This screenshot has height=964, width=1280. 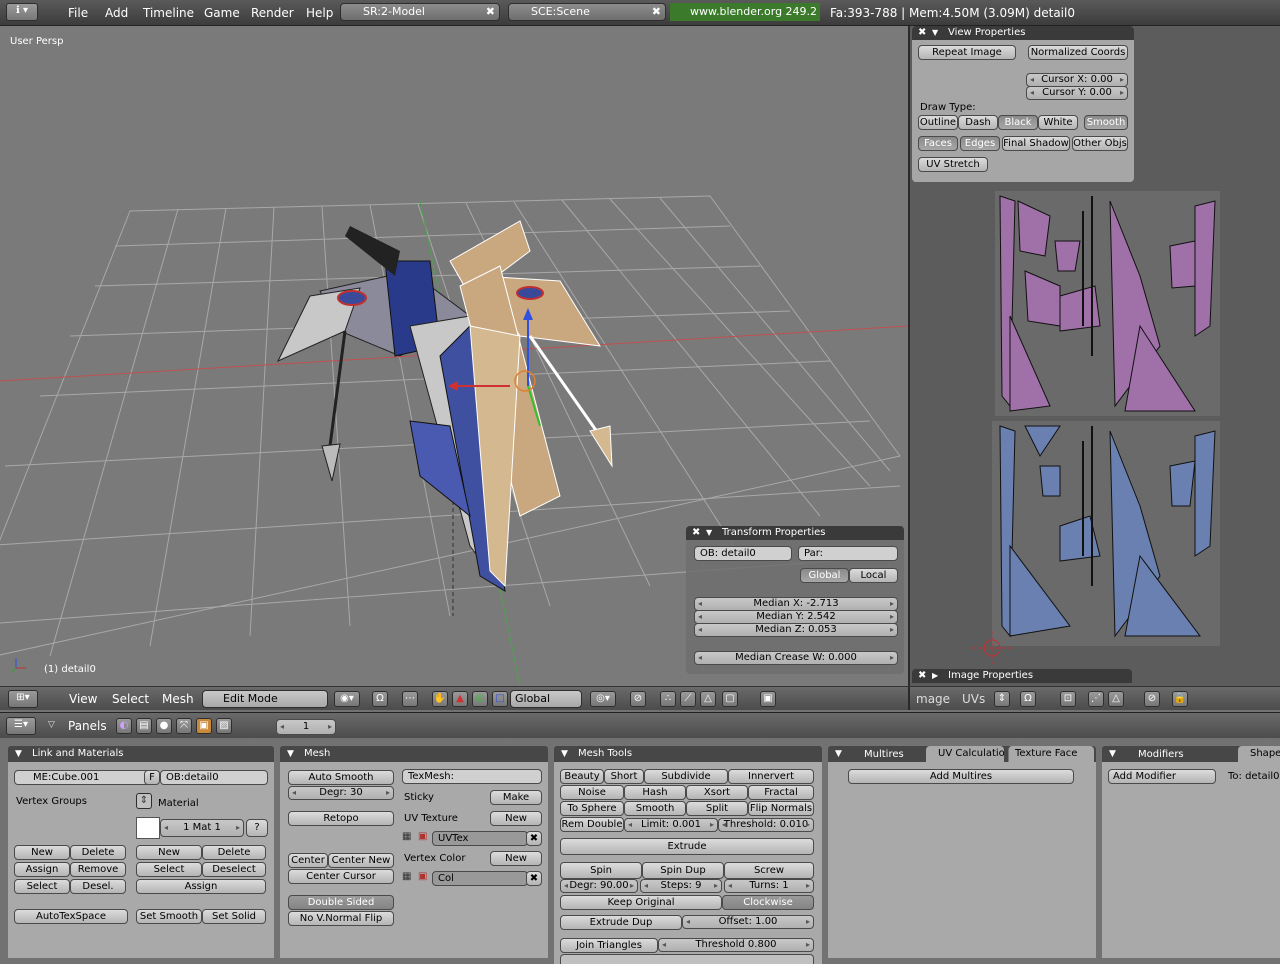 I want to click on rotate-icon: ◎, so click(x=480, y=699).